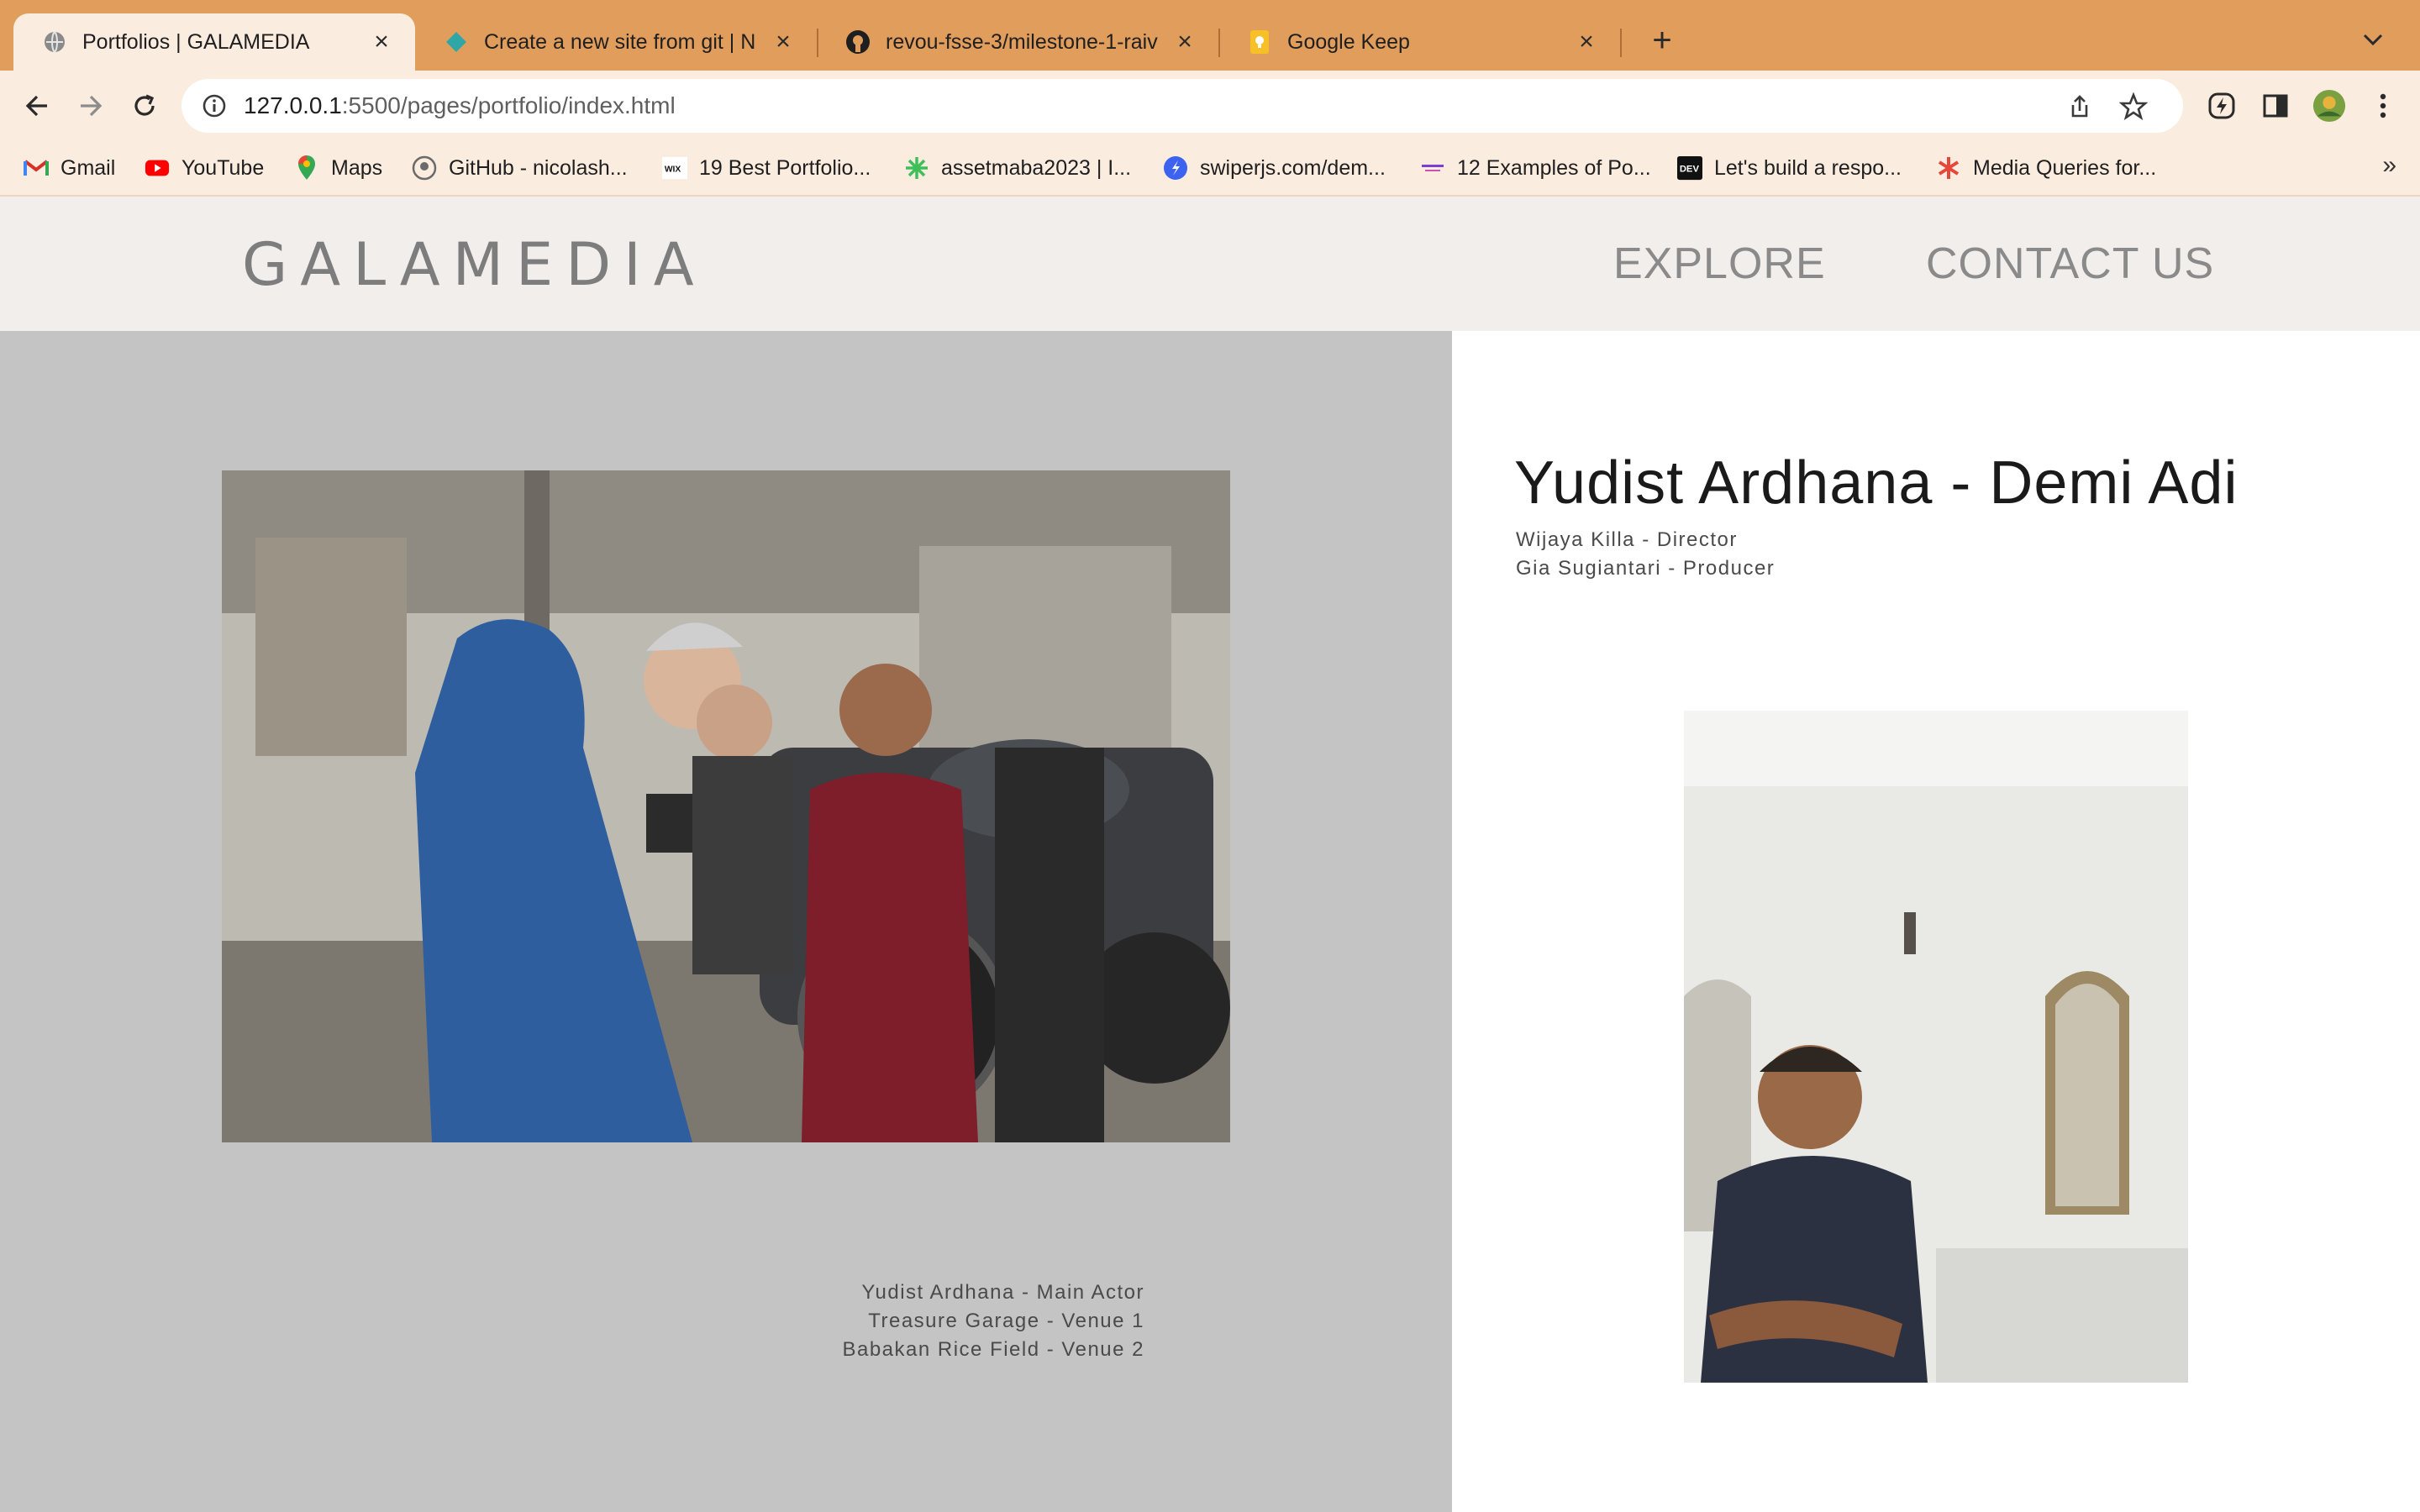 This screenshot has width=2420, height=1512. I want to click on reload-icon, so click(144, 105).